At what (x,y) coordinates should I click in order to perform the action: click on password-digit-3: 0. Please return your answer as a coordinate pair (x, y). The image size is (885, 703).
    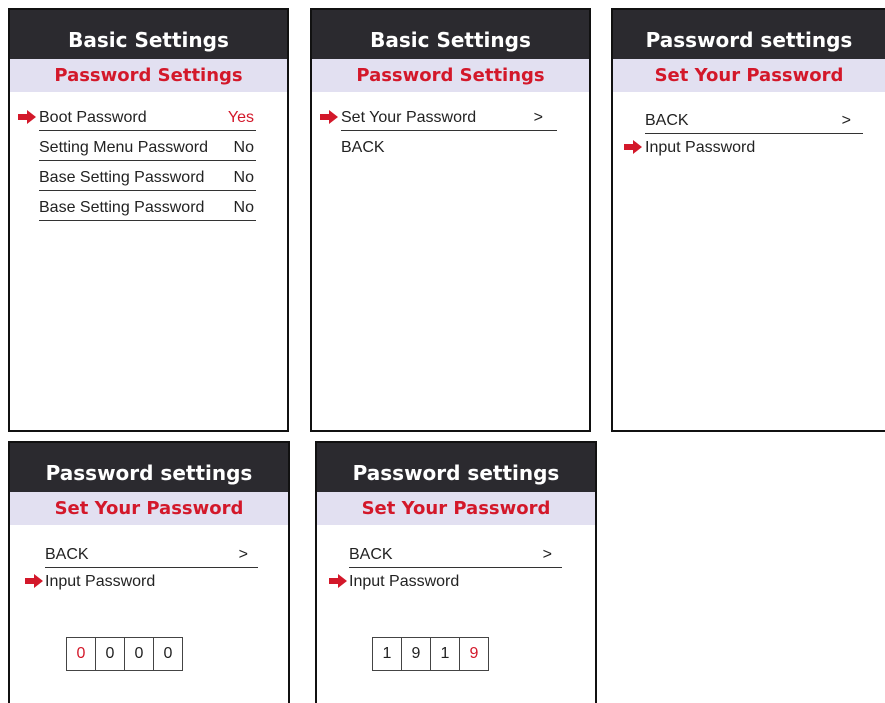
    Looking at the image, I should click on (139, 654).